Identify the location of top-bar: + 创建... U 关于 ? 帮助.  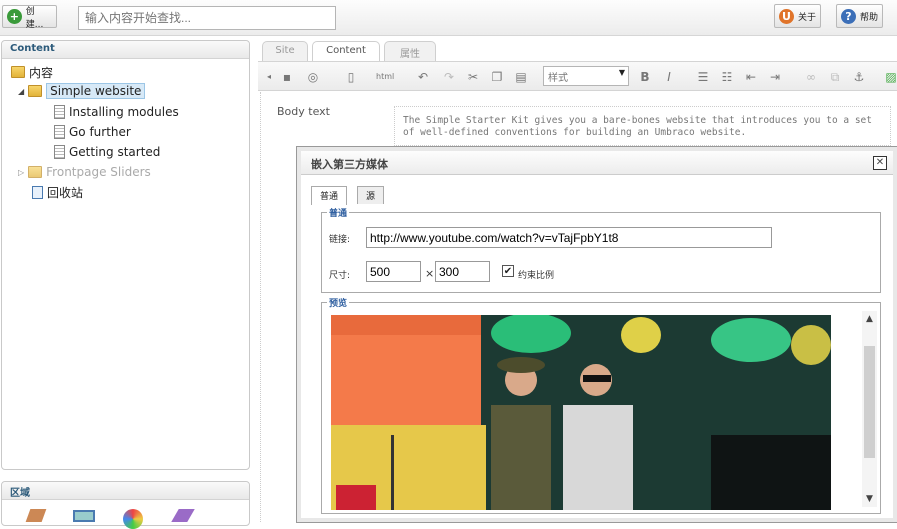
(448, 18).